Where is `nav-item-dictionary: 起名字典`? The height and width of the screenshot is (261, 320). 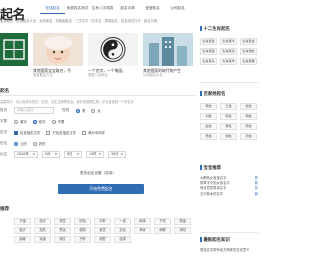 nav-item-dictionary: 起名字典 is located at coordinates (127, 8).